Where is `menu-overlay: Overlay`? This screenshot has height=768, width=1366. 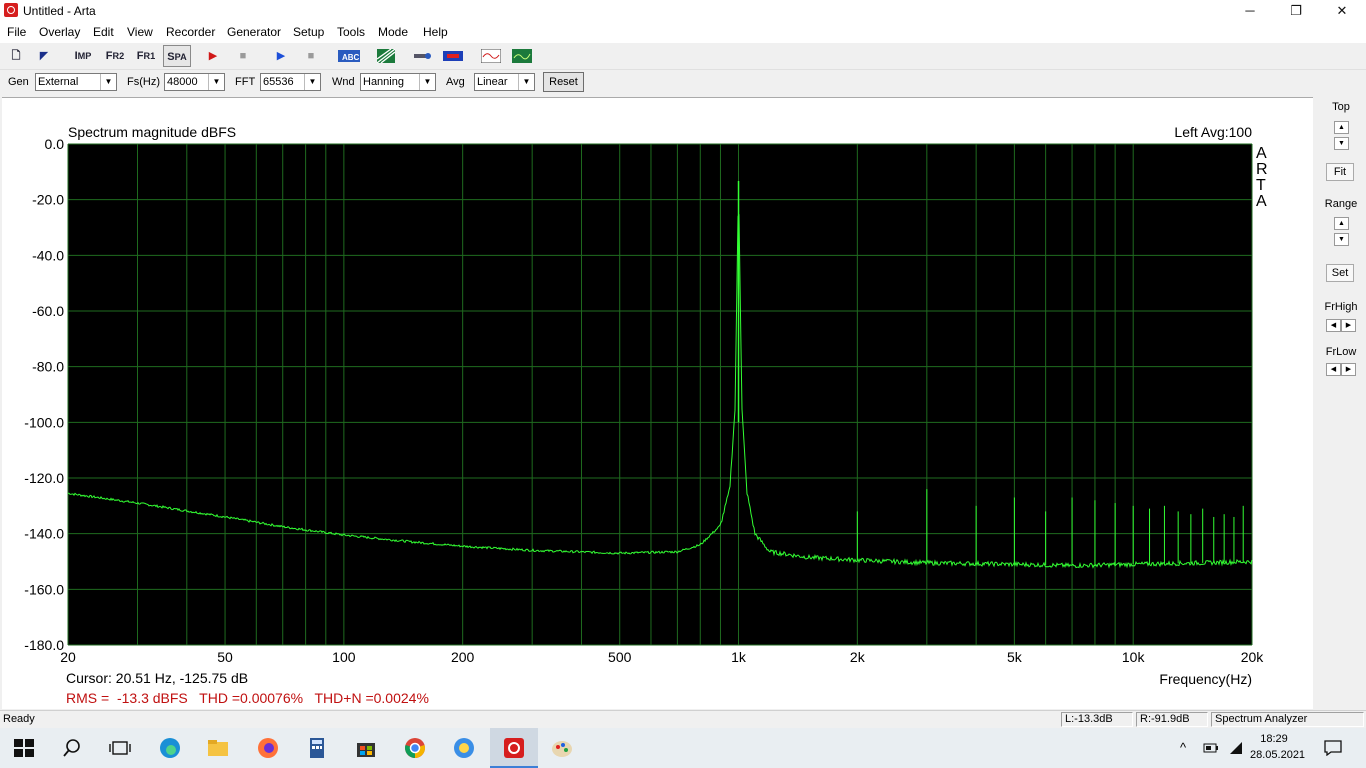 menu-overlay: Overlay is located at coordinates (59, 32).